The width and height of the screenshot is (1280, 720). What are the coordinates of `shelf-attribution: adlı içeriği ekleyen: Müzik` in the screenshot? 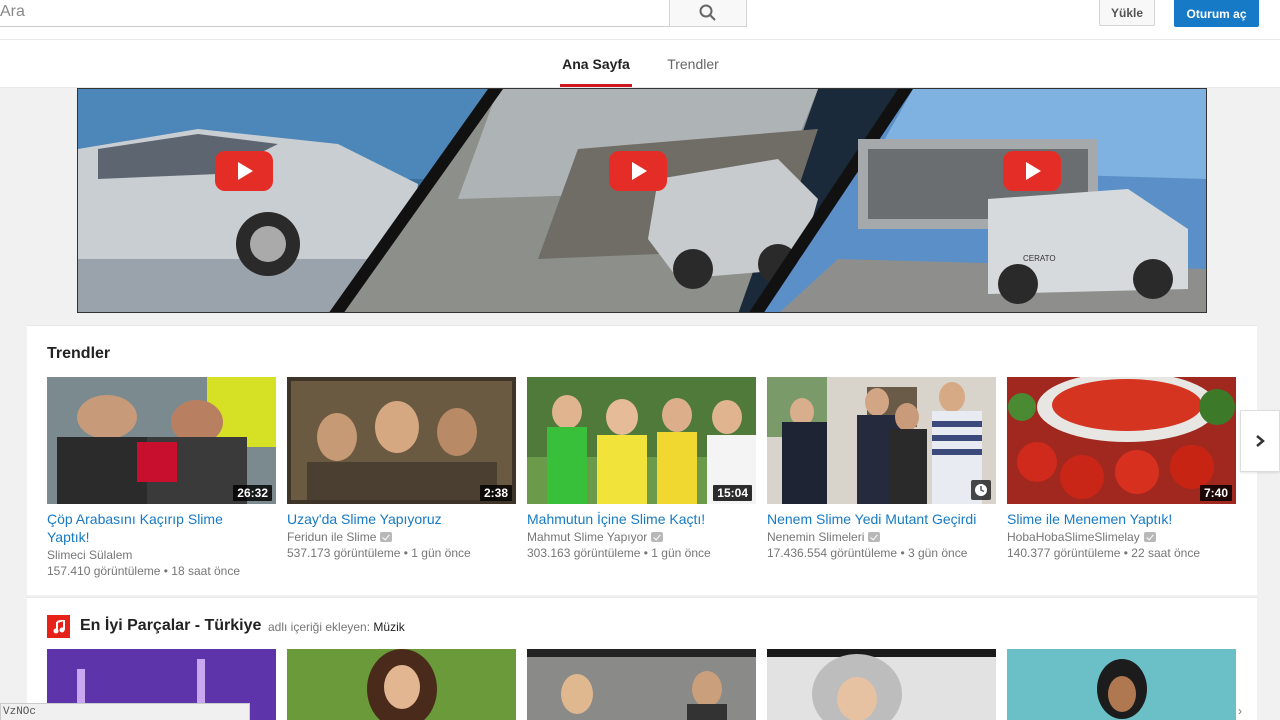 It's located at (336, 627).